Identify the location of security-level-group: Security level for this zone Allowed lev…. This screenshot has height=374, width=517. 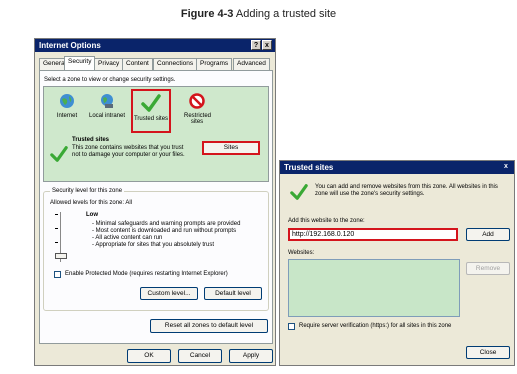
(156, 249).